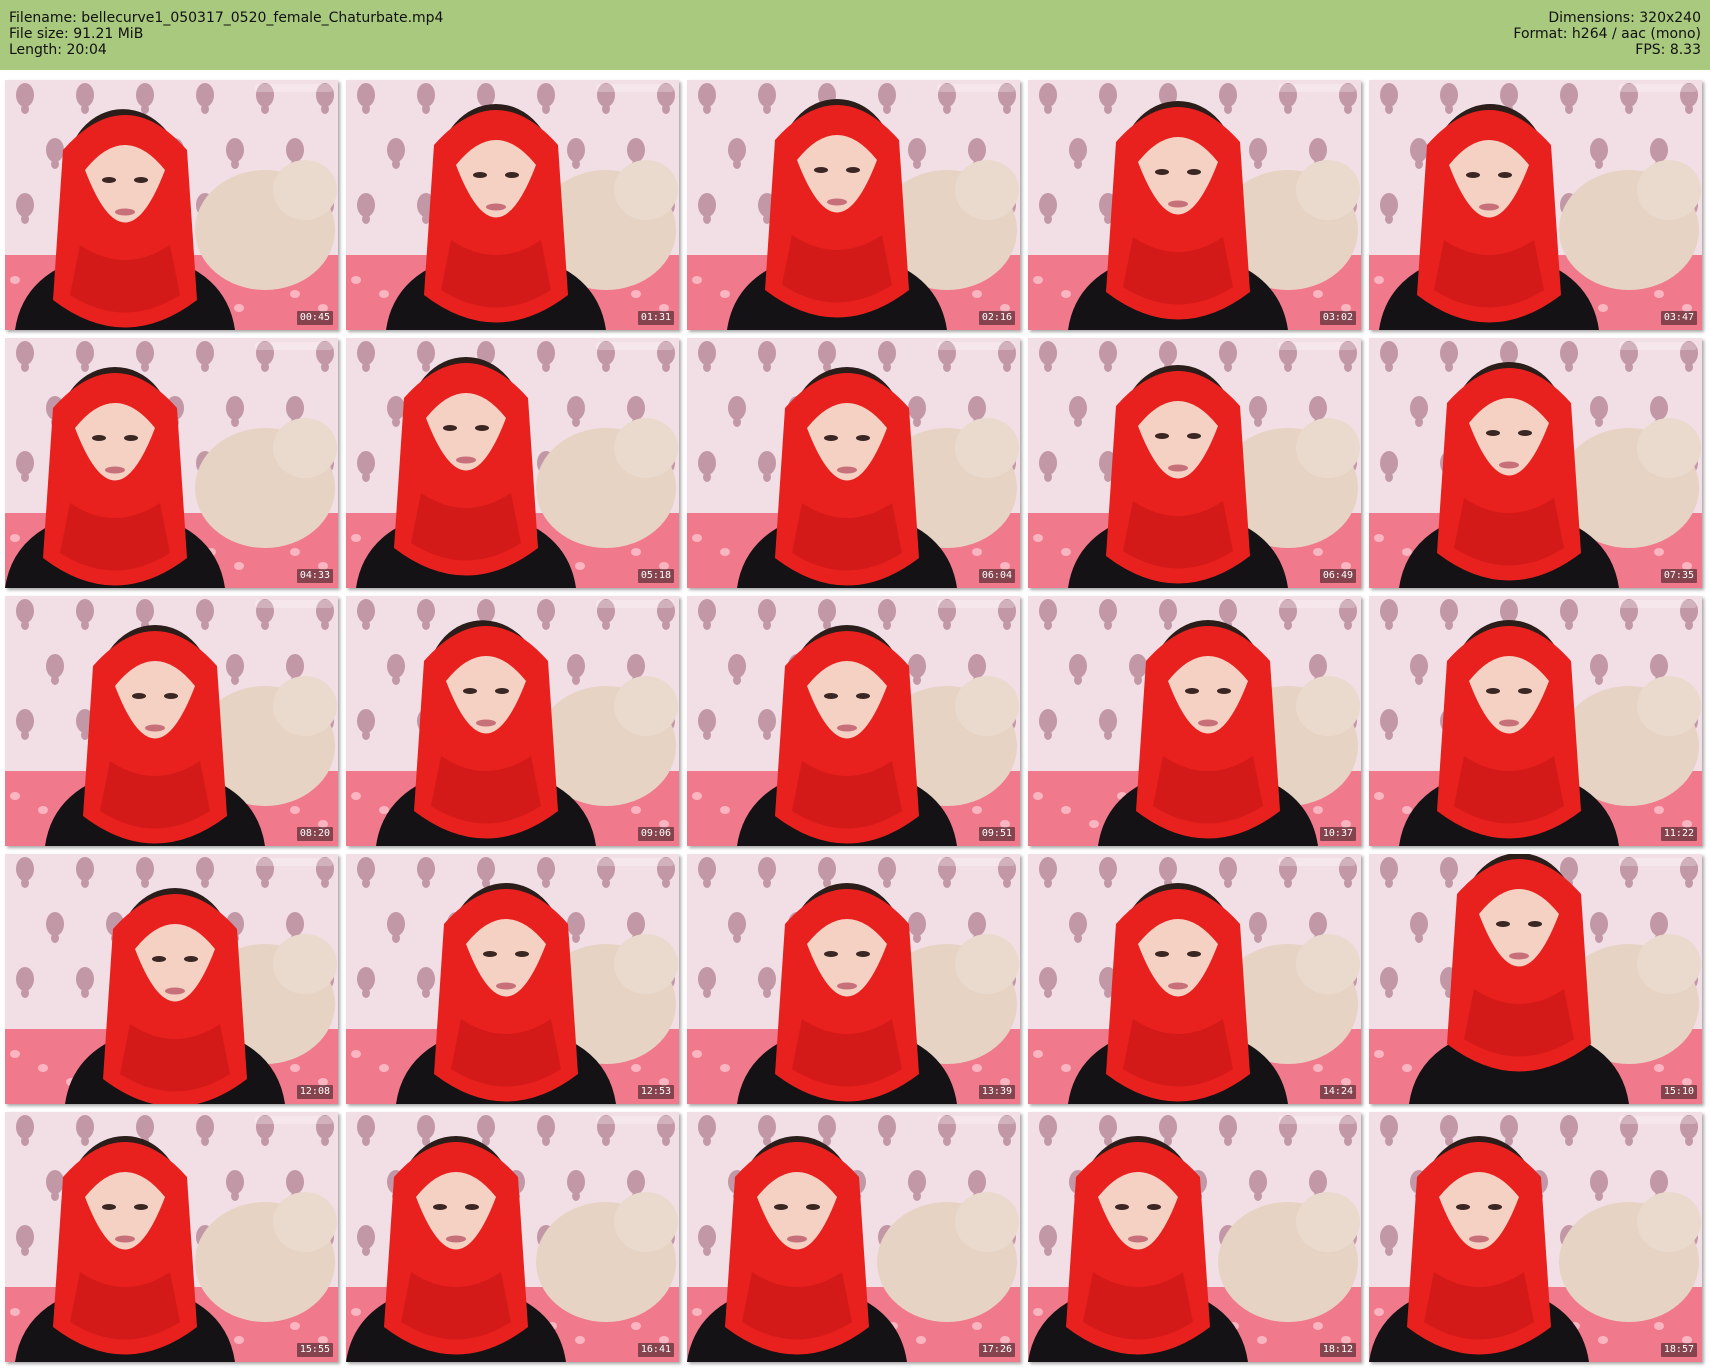 This screenshot has height=1370, width=1710. I want to click on video-thumbnail: 17:26, so click(853, 1237).